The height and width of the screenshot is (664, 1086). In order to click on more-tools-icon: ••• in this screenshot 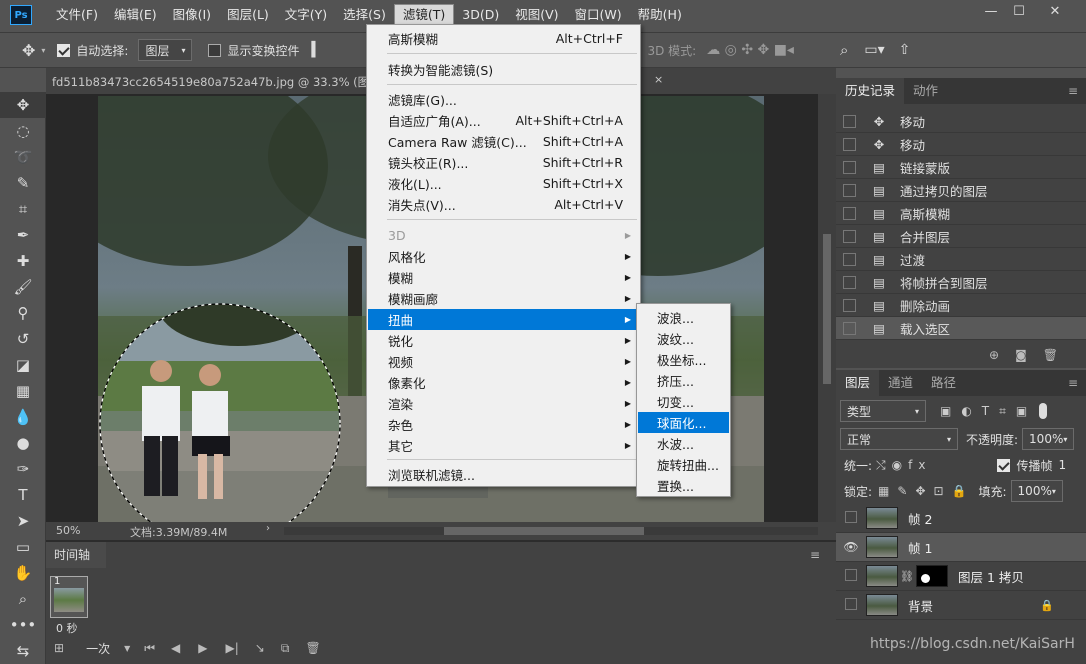, I will do `click(23, 625)`.